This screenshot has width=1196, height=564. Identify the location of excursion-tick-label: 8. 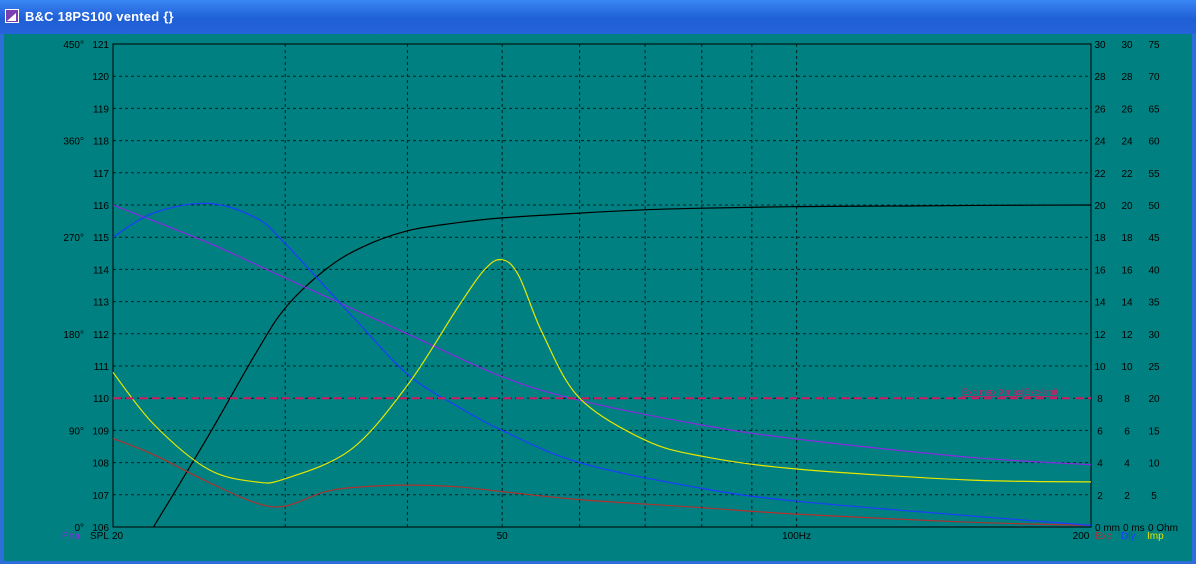
(1100, 399).